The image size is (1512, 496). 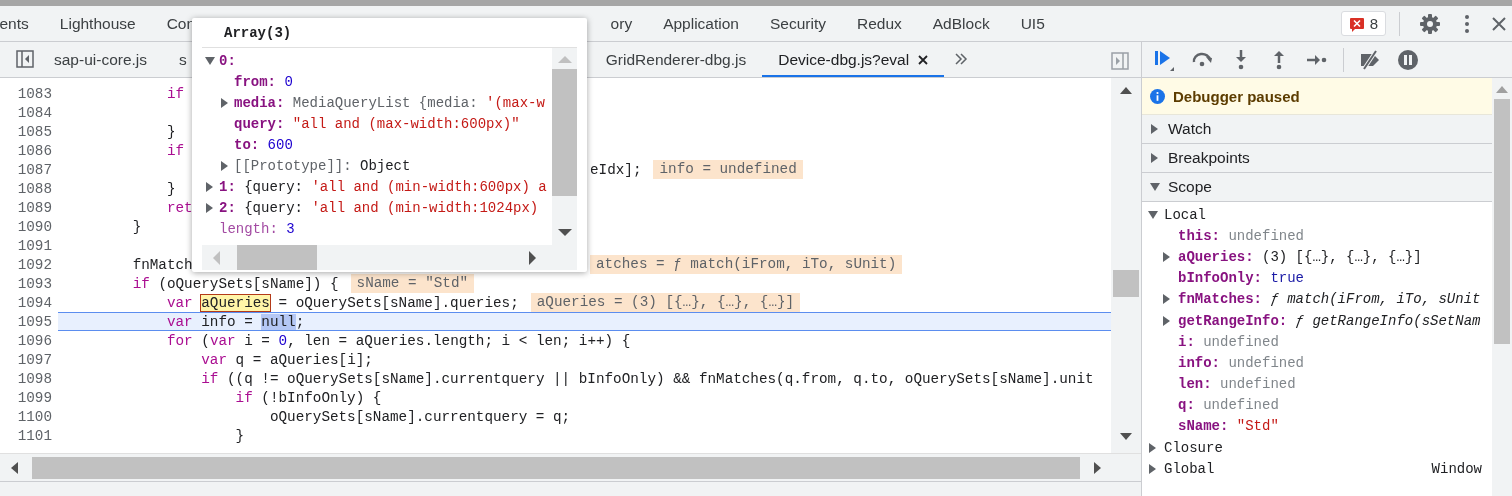 I want to click on property-text: query: "all and (max-width:600px)", so click(x=377, y=123).